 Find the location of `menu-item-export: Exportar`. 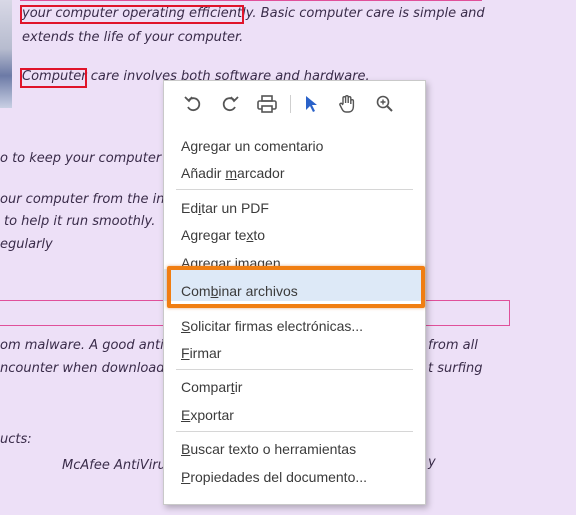

menu-item-export: Exportar is located at coordinates (207, 415).